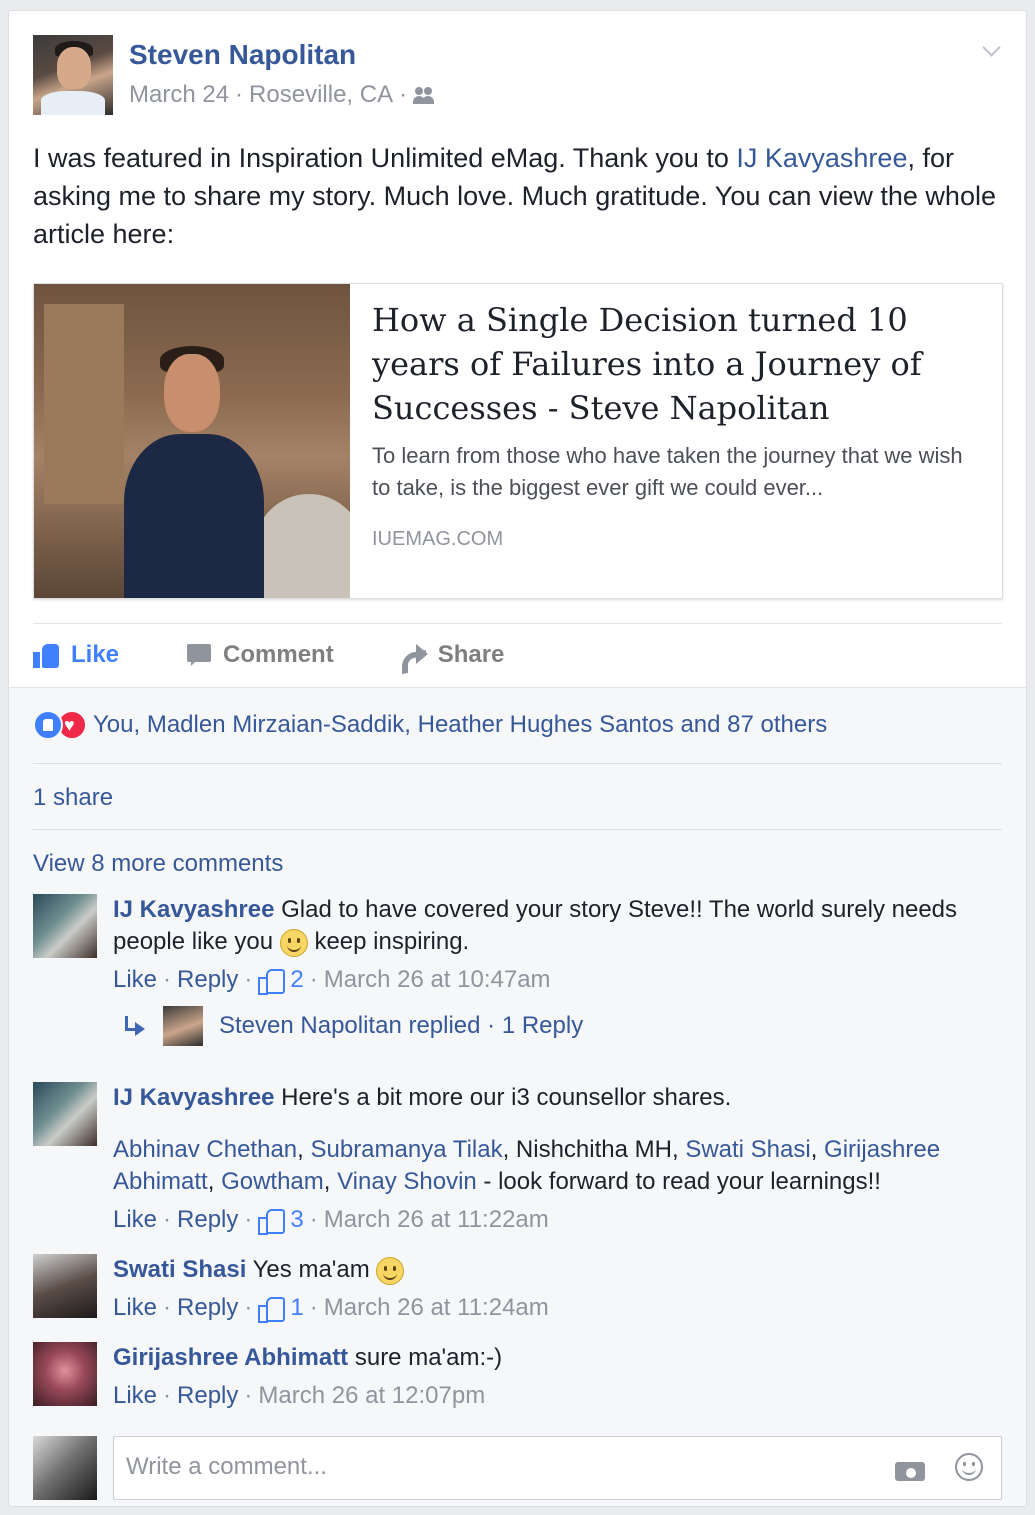  Describe the element at coordinates (73, 75) in the screenshot. I see `author-avatar` at that location.